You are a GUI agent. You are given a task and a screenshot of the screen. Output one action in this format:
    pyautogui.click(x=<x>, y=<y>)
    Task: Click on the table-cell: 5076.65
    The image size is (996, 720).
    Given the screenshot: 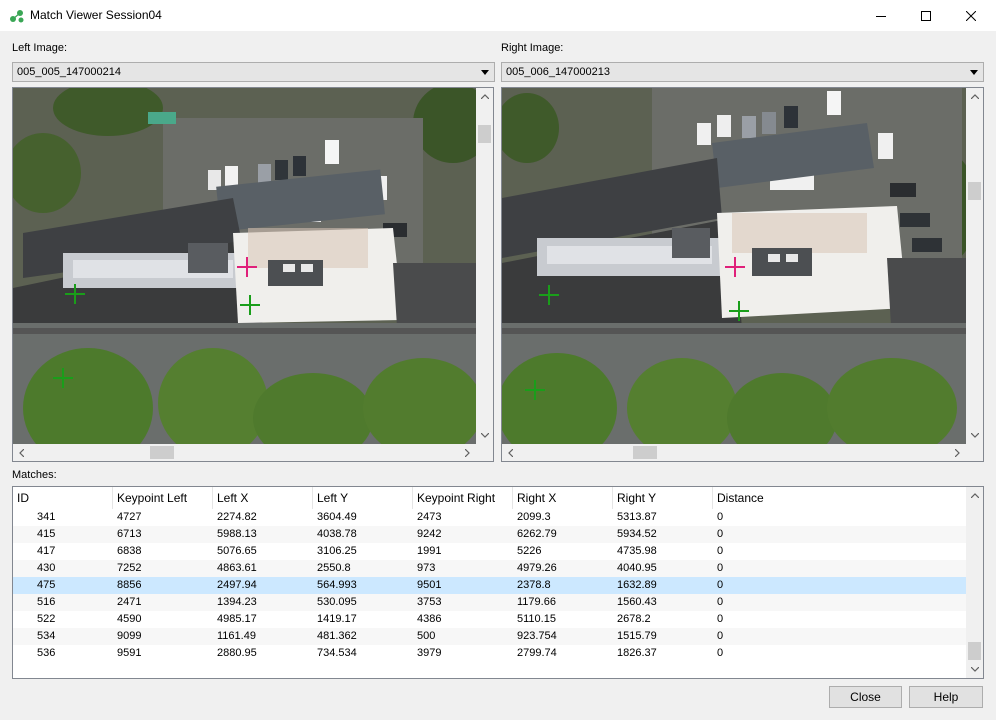 What is the action you would take?
    pyautogui.click(x=237, y=551)
    